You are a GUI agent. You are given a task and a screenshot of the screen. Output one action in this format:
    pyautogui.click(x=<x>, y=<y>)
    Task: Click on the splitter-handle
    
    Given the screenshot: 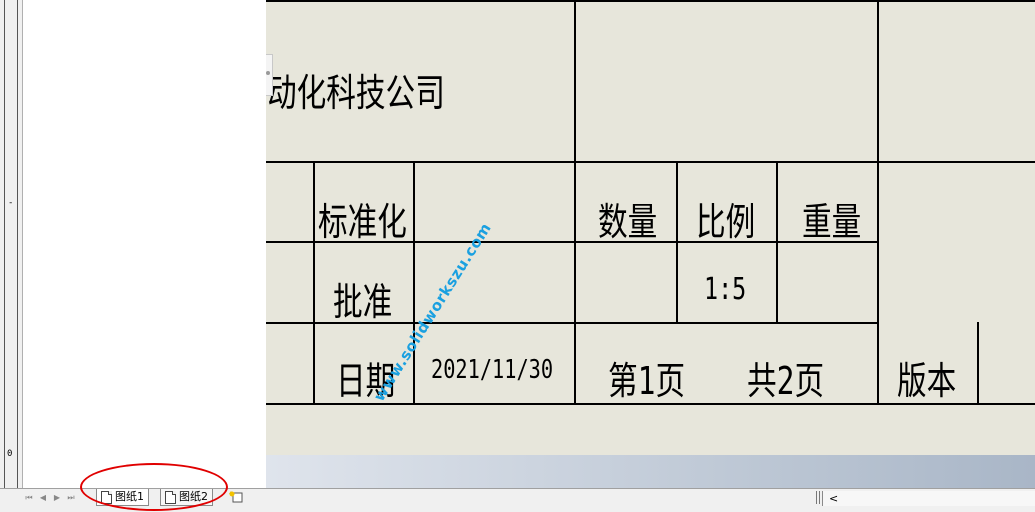 What is the action you would take?
    pyautogui.click(x=269, y=75)
    